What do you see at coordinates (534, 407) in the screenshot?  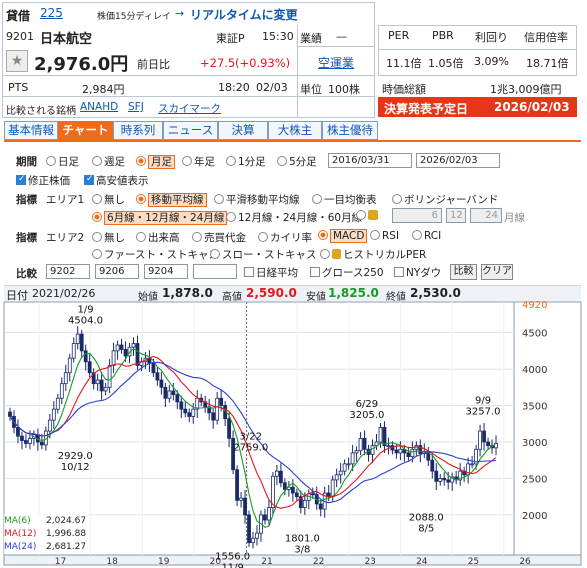 I see `y-tick-label: 3500` at bounding box center [534, 407].